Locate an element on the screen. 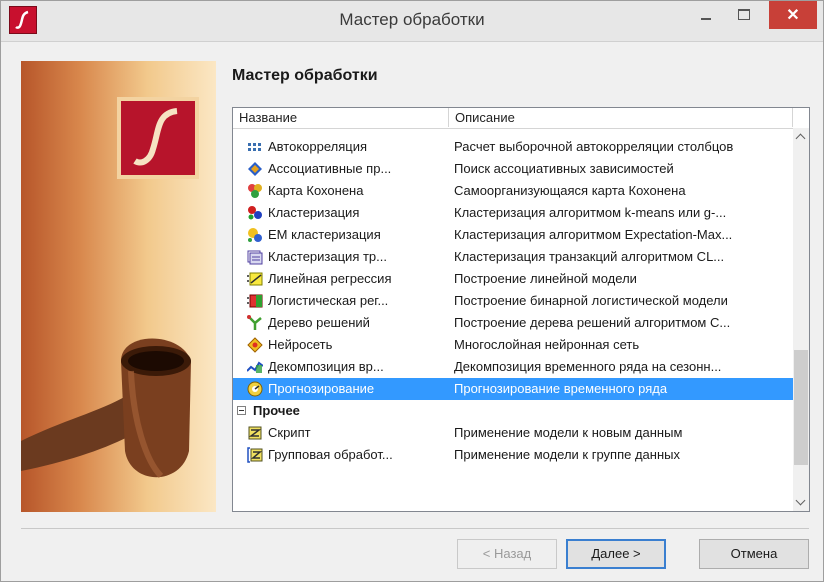  scroll-down-arrow-icon is located at coordinates (801, 502).